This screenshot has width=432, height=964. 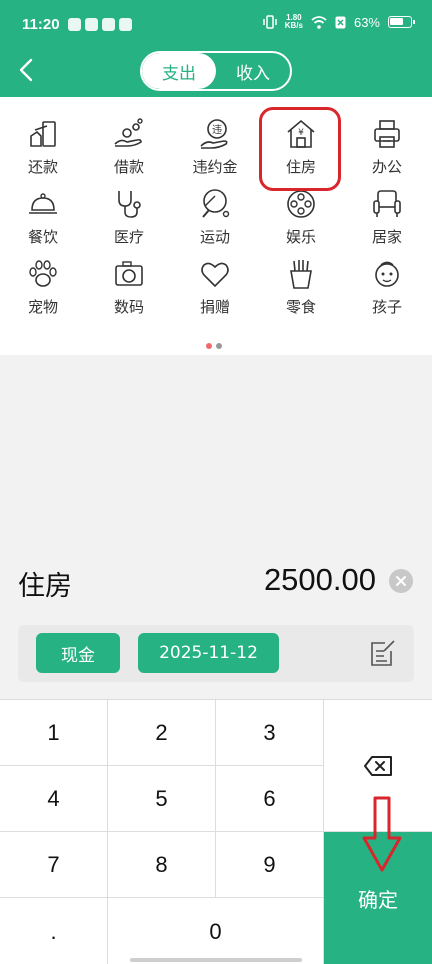 I want to click on category-label: 还款, so click(x=42, y=167).